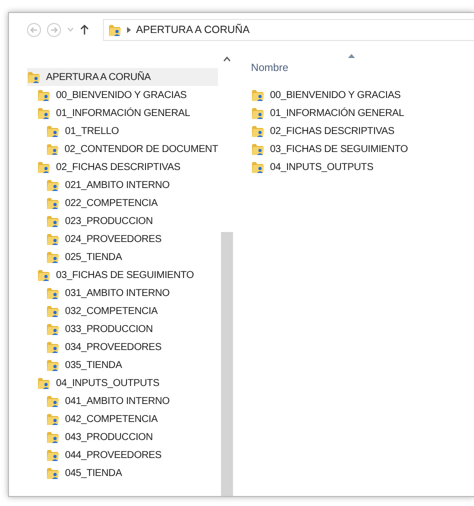 The width and height of the screenshot is (474, 506). Describe the element at coordinates (84, 29) in the screenshot. I see `up-button` at that location.